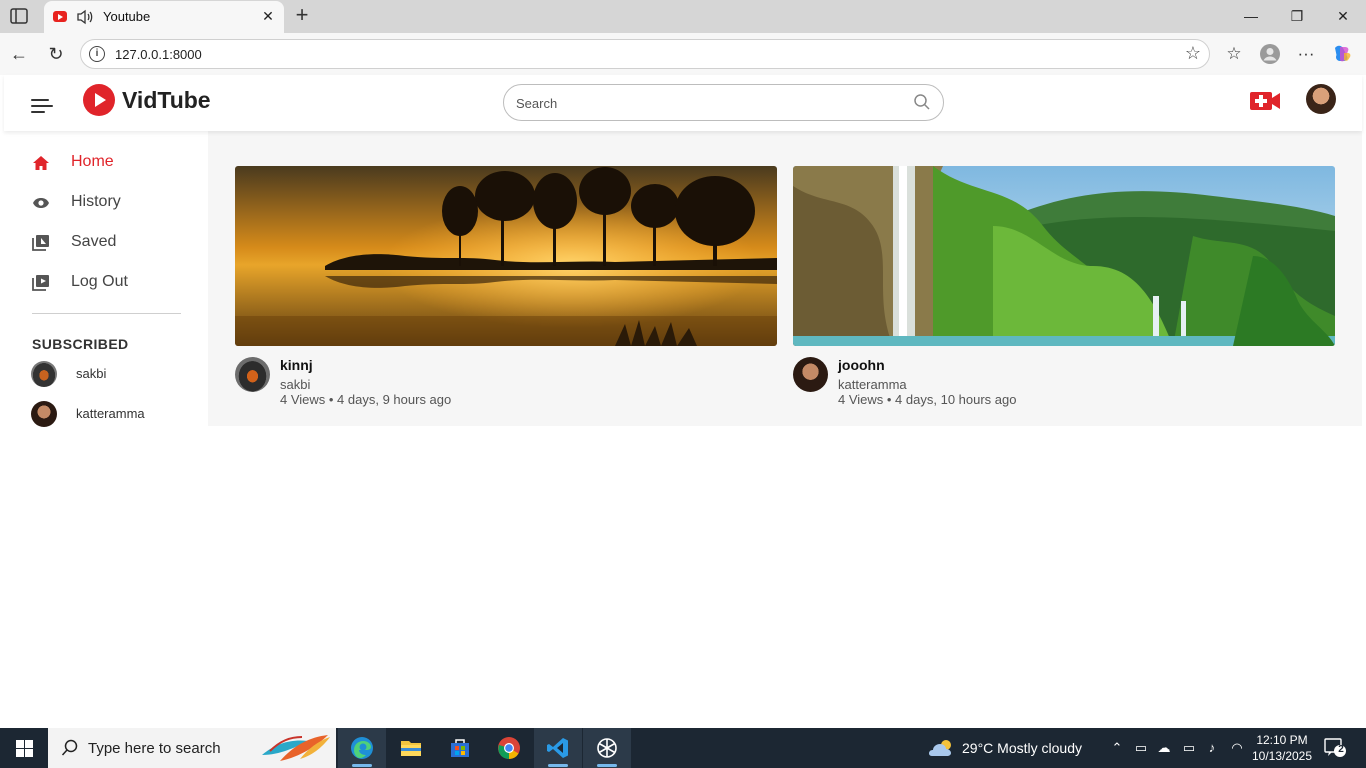 The width and height of the screenshot is (1366, 768). I want to click on sidebar-item-history: History, so click(117, 203).